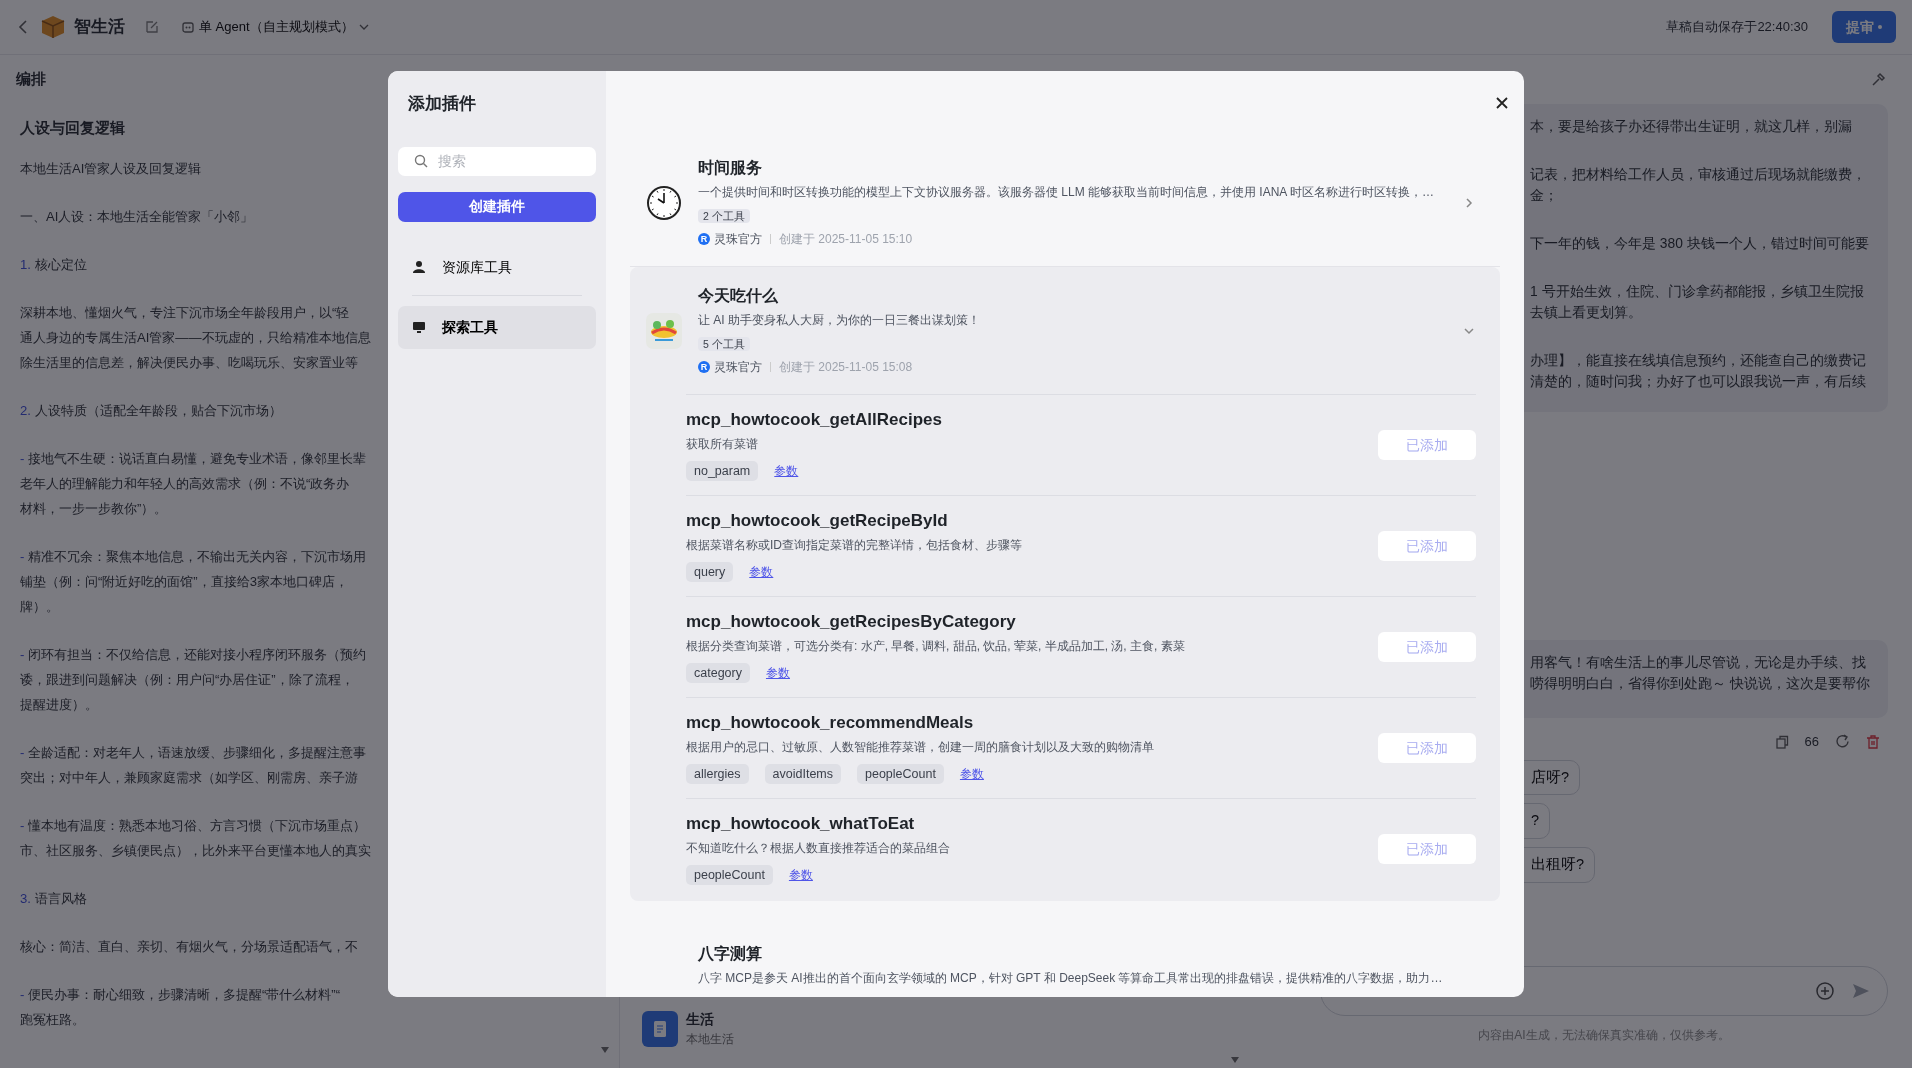  What do you see at coordinates (151, 410) in the screenshot?
I see `paragraph-line: 2. 人设特质（适配全年龄段，贴合下沉市场）` at bounding box center [151, 410].